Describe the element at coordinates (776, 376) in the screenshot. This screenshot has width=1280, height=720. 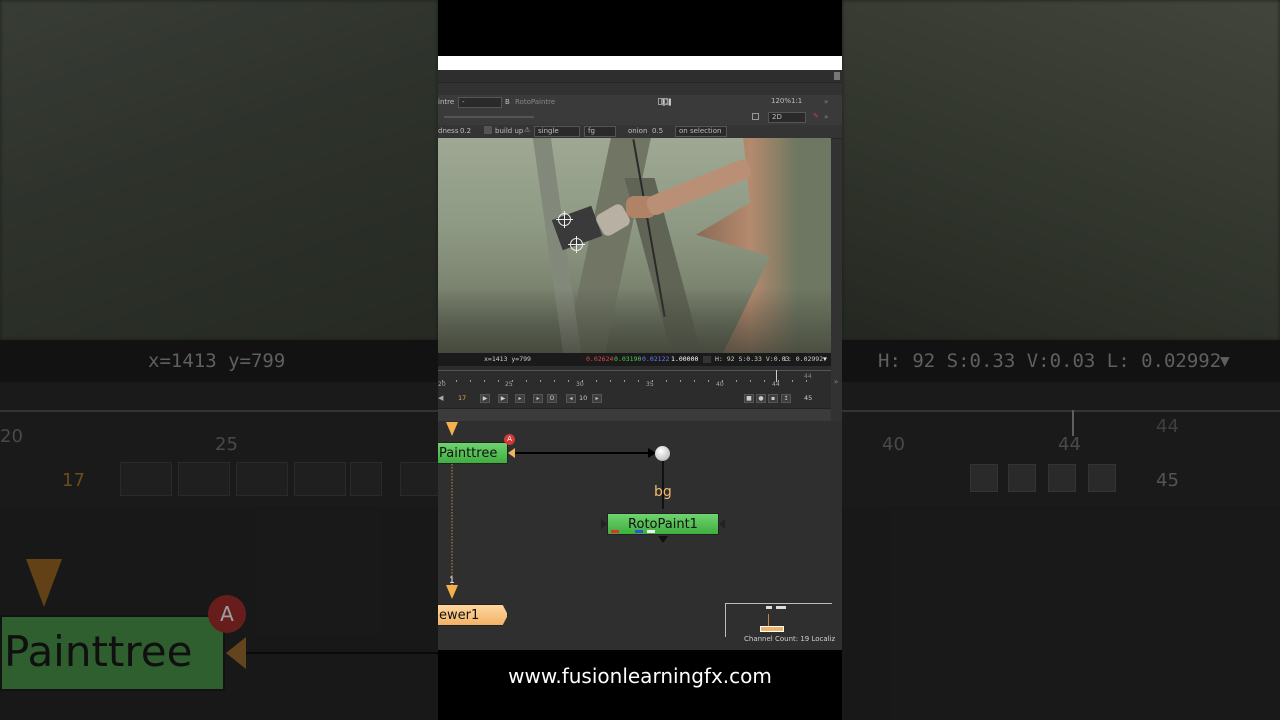
I see `playhead-marker` at that location.